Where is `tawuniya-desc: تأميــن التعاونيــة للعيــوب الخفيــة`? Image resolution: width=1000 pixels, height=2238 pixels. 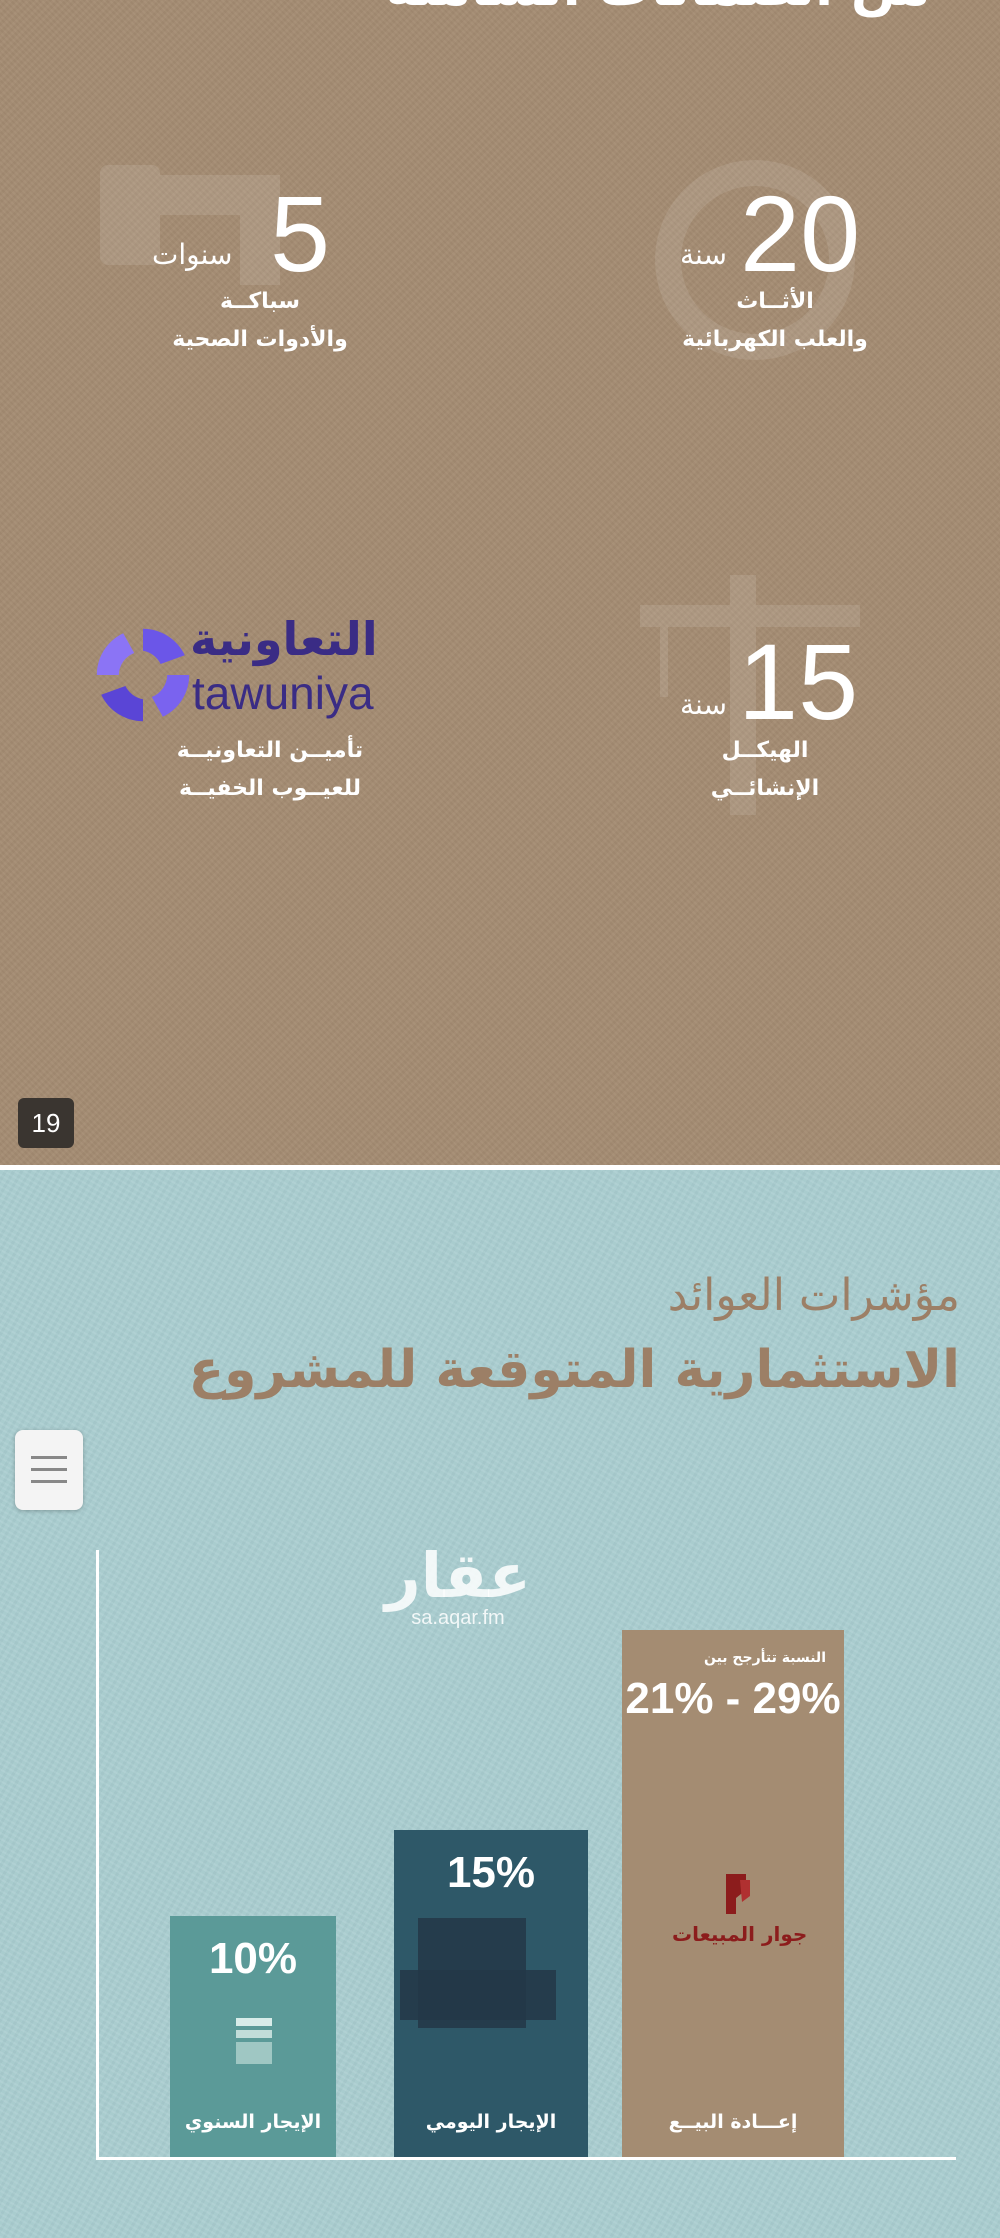 tawuniya-desc: تأميــن التعاونيــة للعيــوب الخفيــة is located at coordinates (270, 770).